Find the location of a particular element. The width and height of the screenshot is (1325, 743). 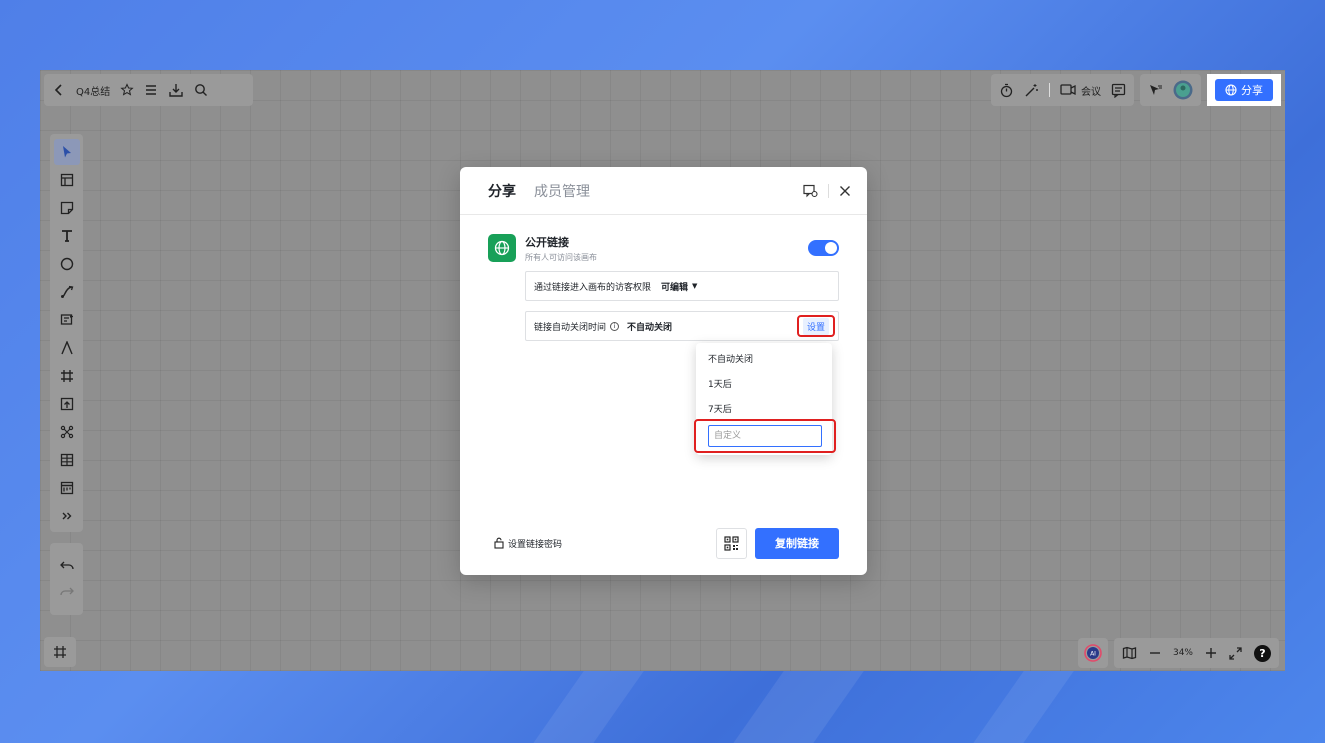

magic-wand-icon is located at coordinates (1031, 90).